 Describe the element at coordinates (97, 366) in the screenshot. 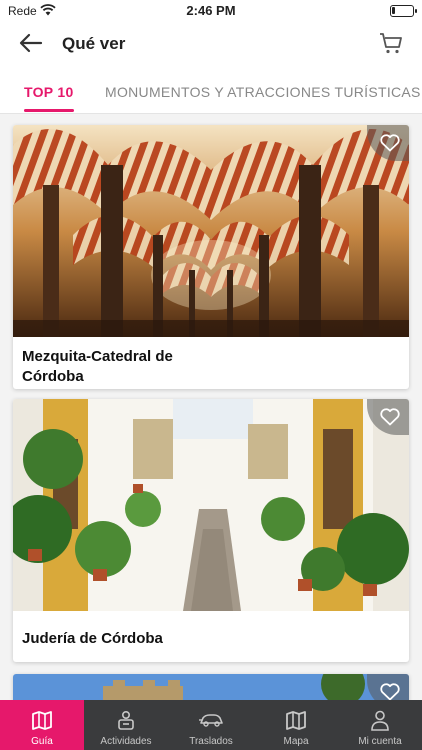

I see `place-name: Mezquita-Catedral de Córdoba` at that location.